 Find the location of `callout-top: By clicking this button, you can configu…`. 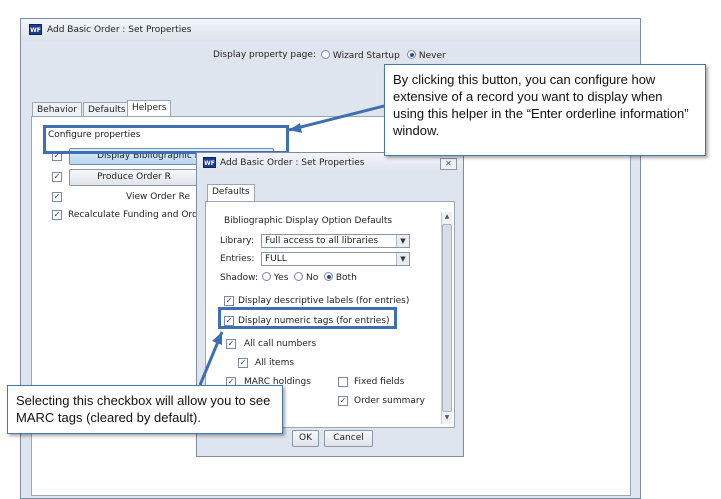

callout-top: By clicking this button, you can configu… is located at coordinates (545, 110).